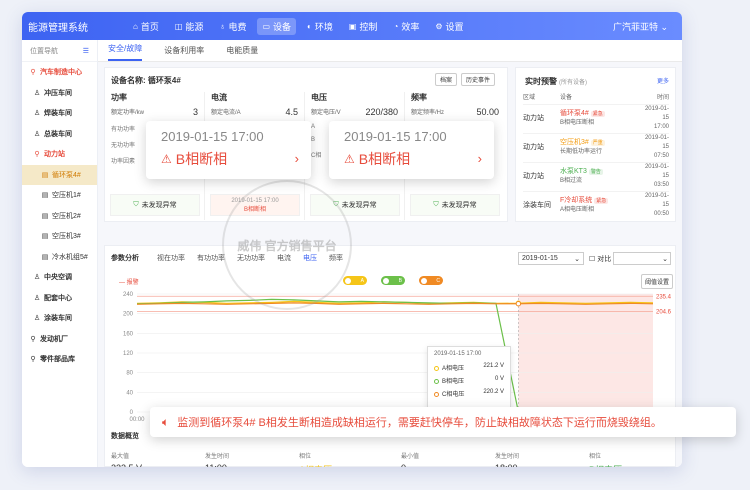 This screenshot has height=490, width=750. I want to click on stat-label: 相位, so click(595, 457).